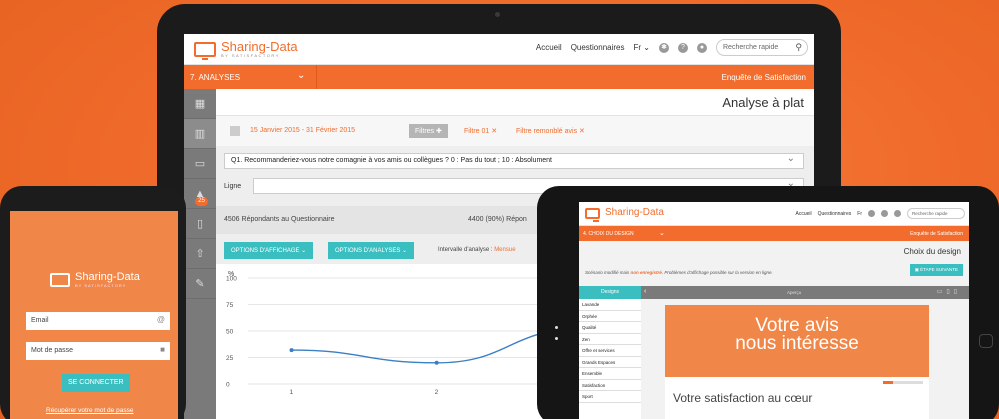 Image resolution: width=999 pixels, height=419 pixels. What do you see at coordinates (515, 102) in the screenshot?
I see `page-title: Analyse à plat` at bounding box center [515, 102].